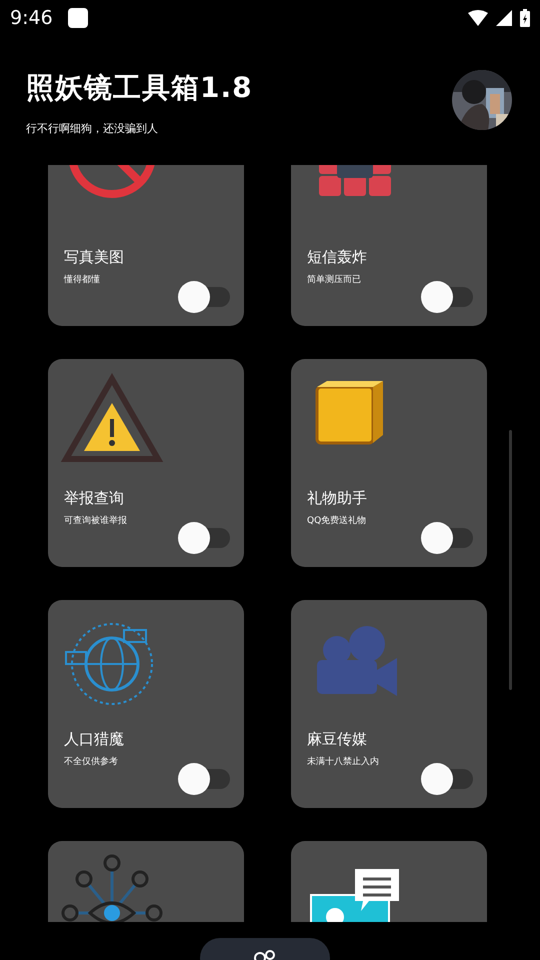 The height and width of the screenshot is (960, 540). Describe the element at coordinates (112, 181) in the screenshot. I see `no-entry-icon` at that location.